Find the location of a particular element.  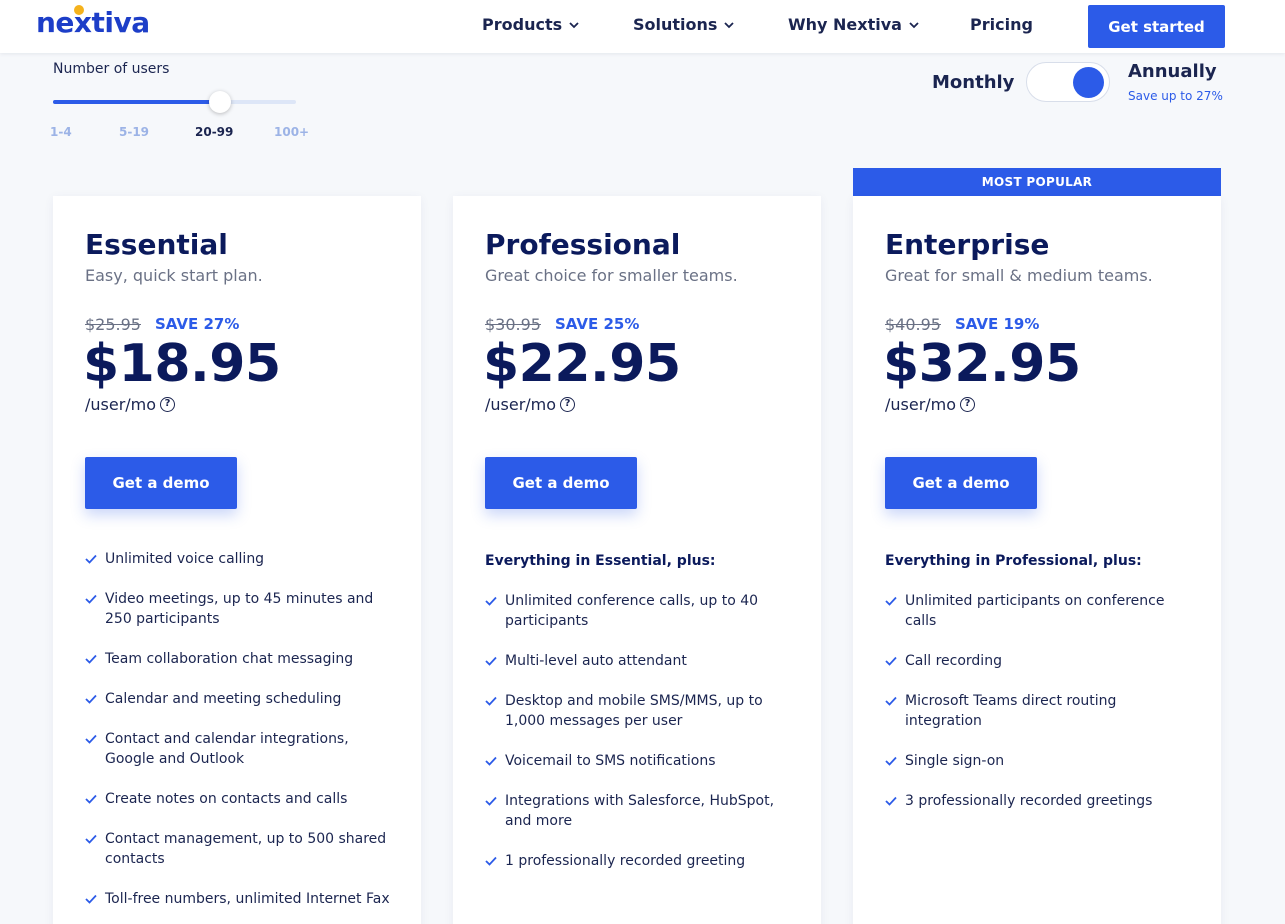

annual-save-note: Save up to 27% is located at coordinates (1175, 96).